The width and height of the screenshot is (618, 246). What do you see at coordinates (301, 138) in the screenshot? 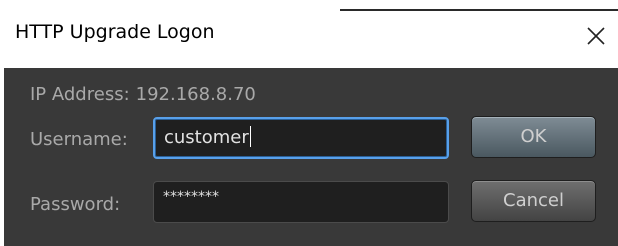
I see `username-field: customer` at bounding box center [301, 138].